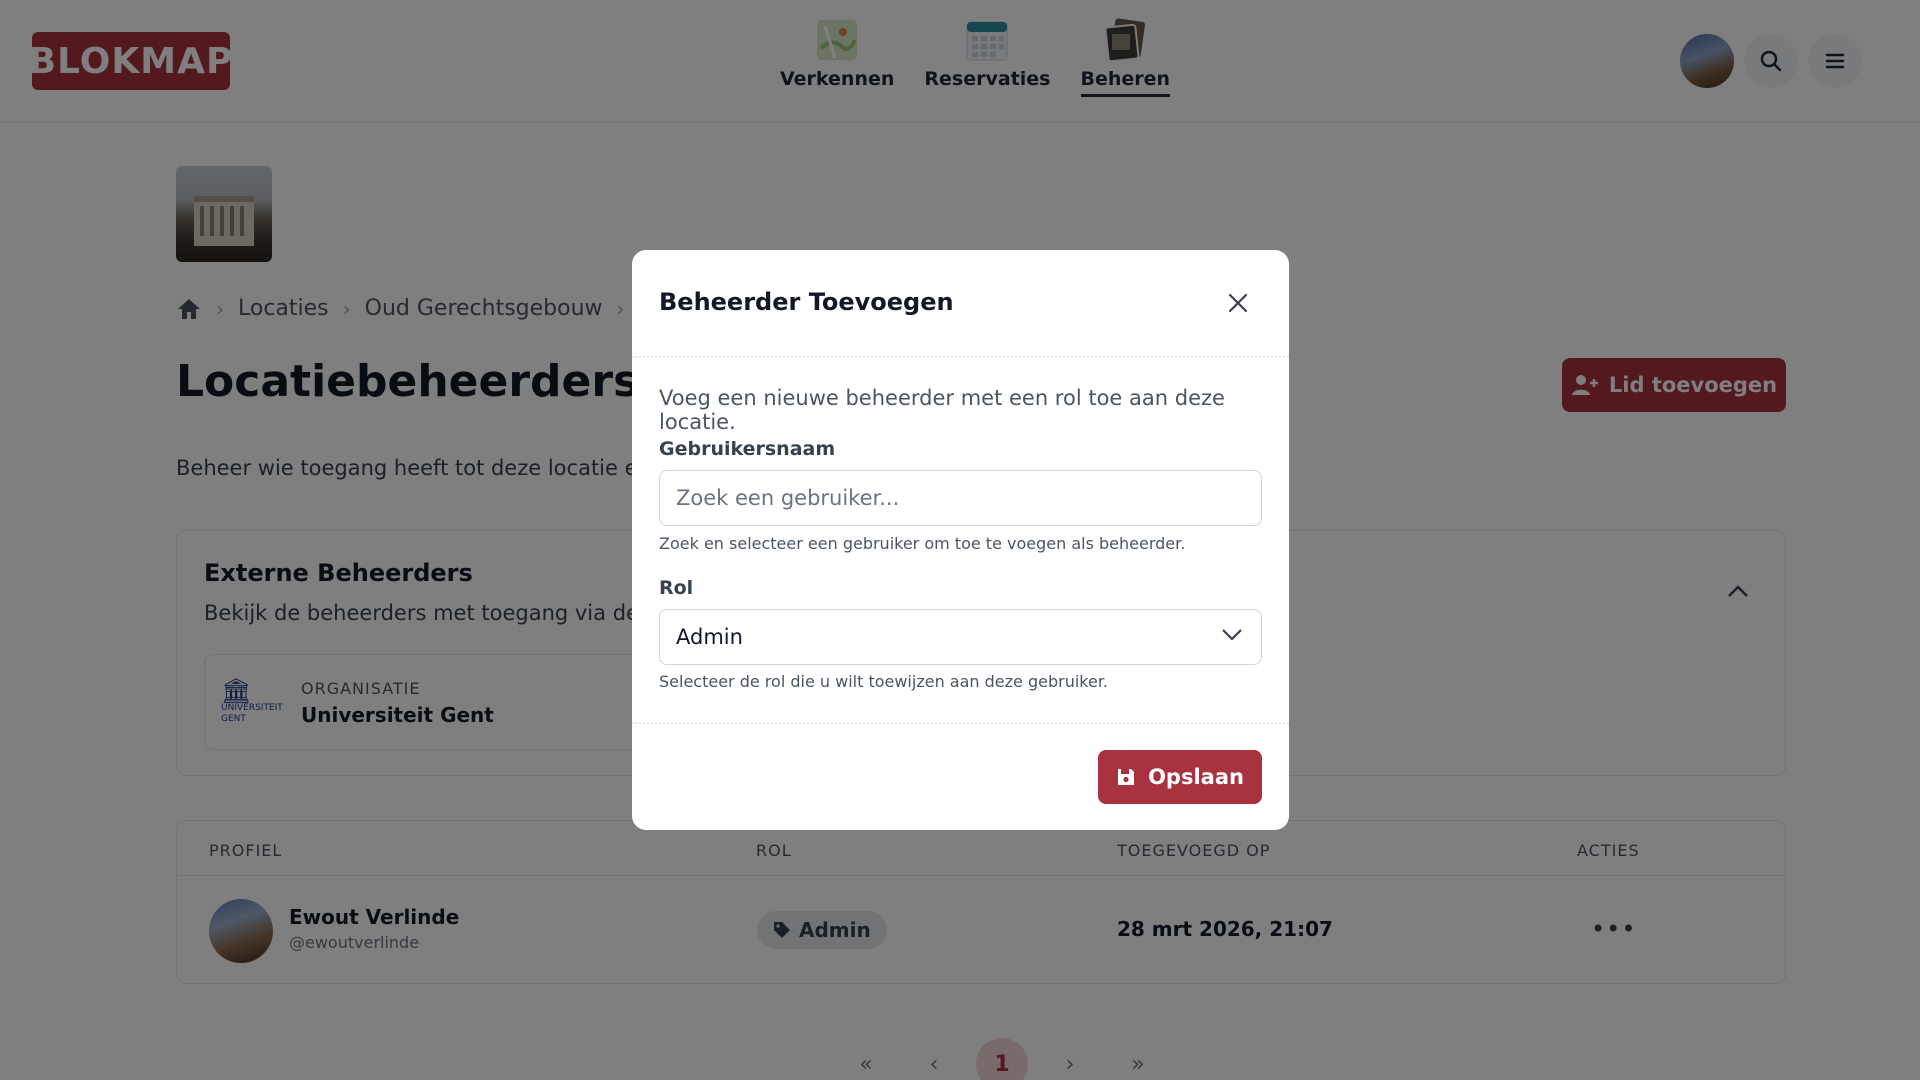  I want to click on save-button: Opslaan, so click(1180, 777).